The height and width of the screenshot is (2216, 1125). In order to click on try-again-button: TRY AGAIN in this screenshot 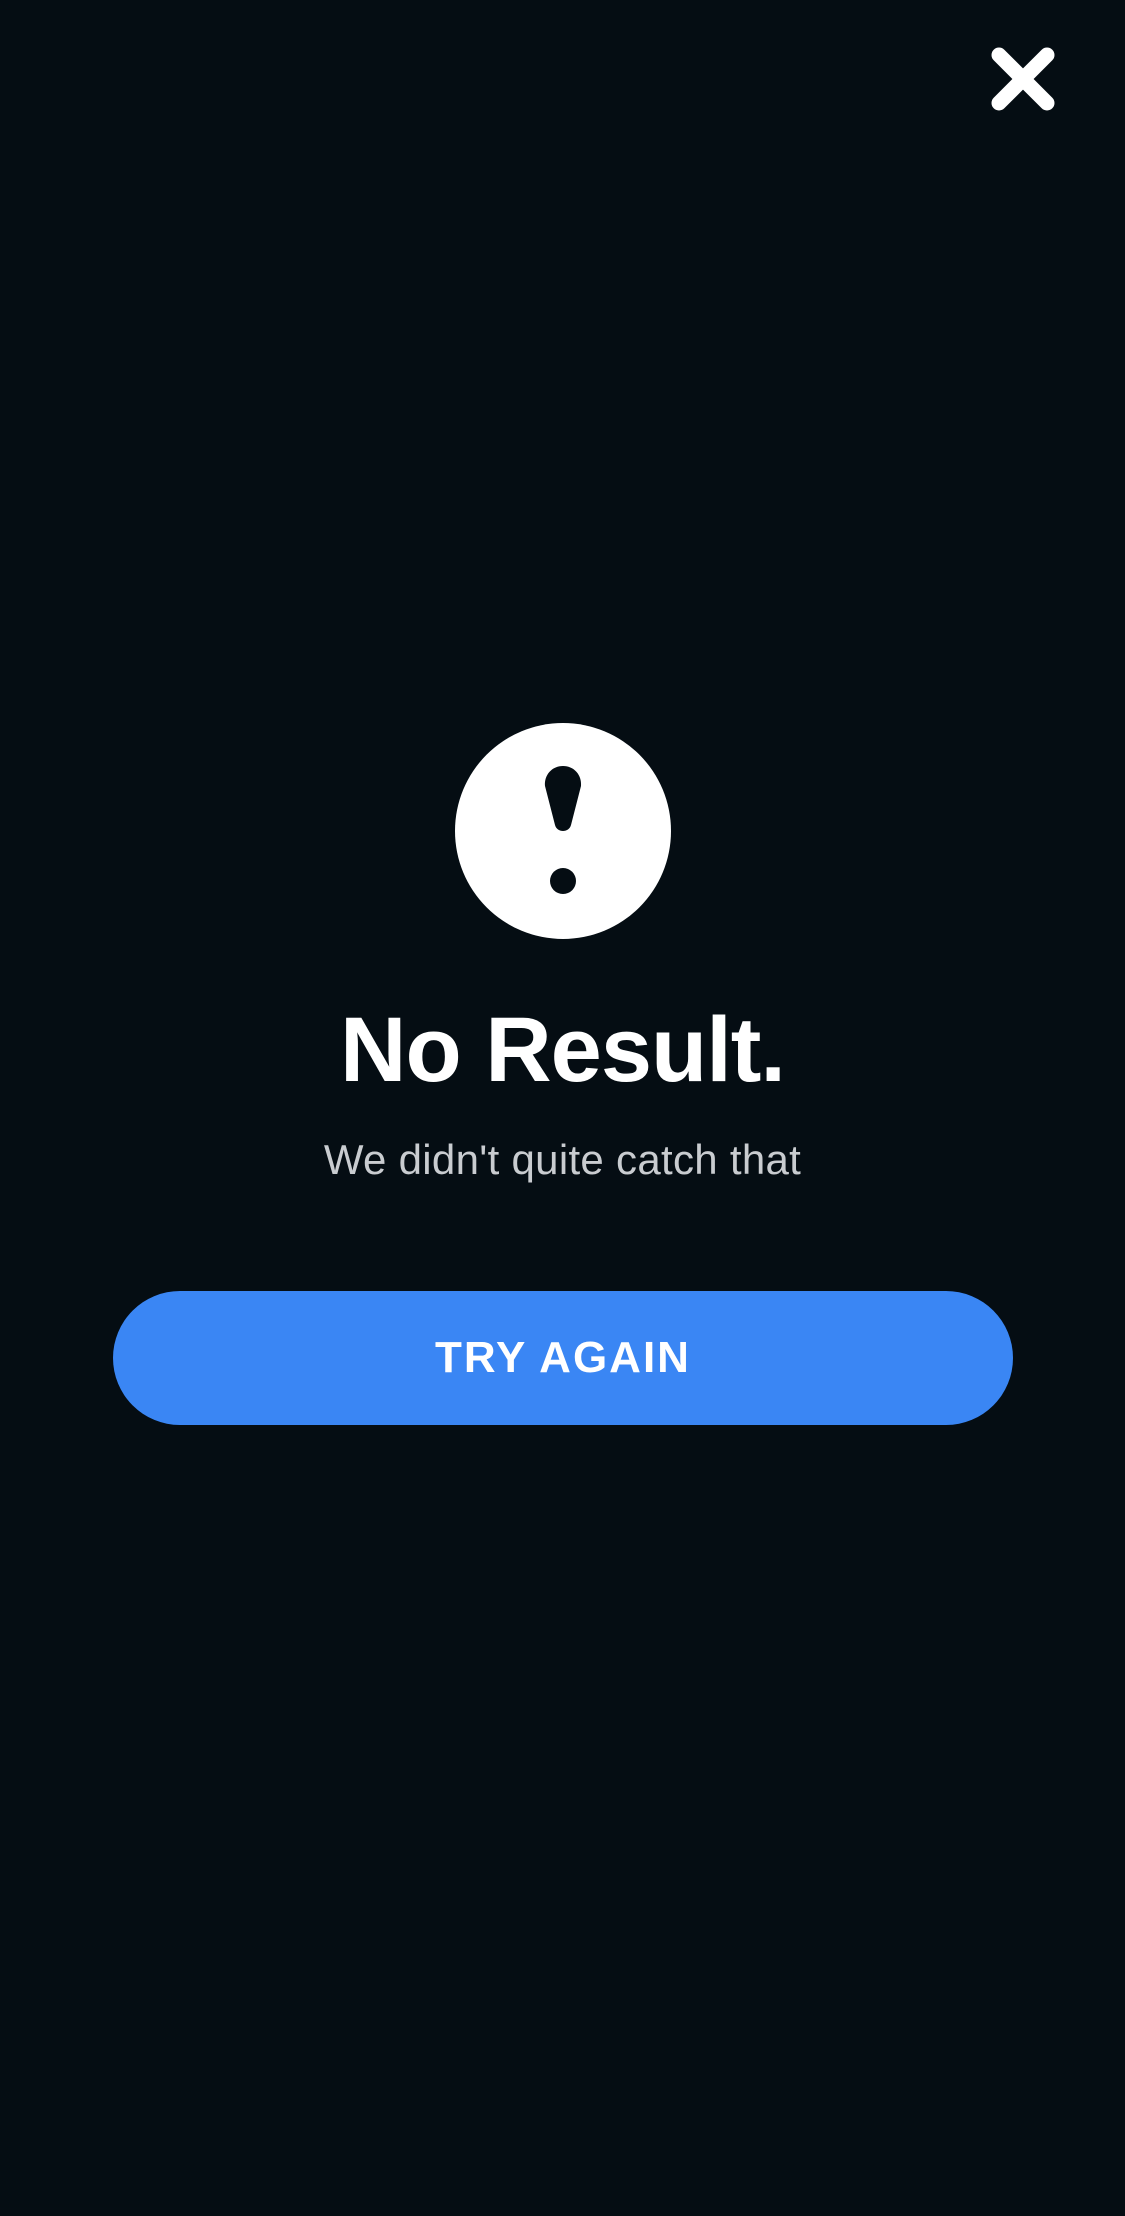, I will do `click(563, 1358)`.